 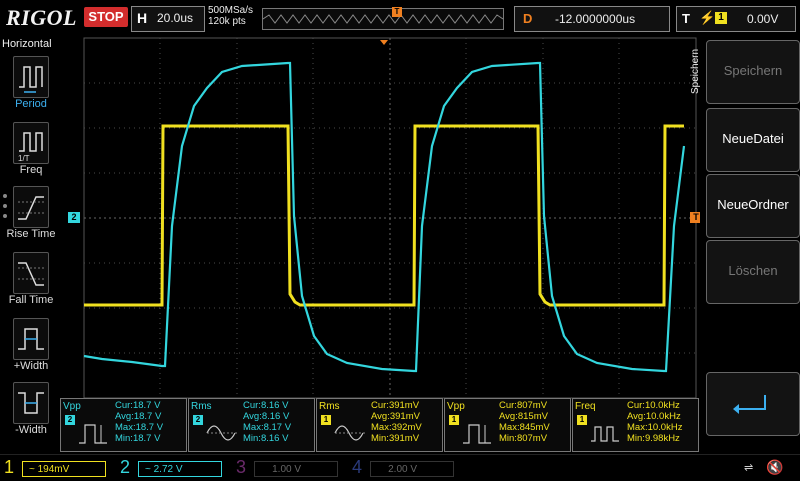 What do you see at coordinates (231, 10) in the screenshot?
I see `sample-rate: 500MSa/s` at bounding box center [231, 10].